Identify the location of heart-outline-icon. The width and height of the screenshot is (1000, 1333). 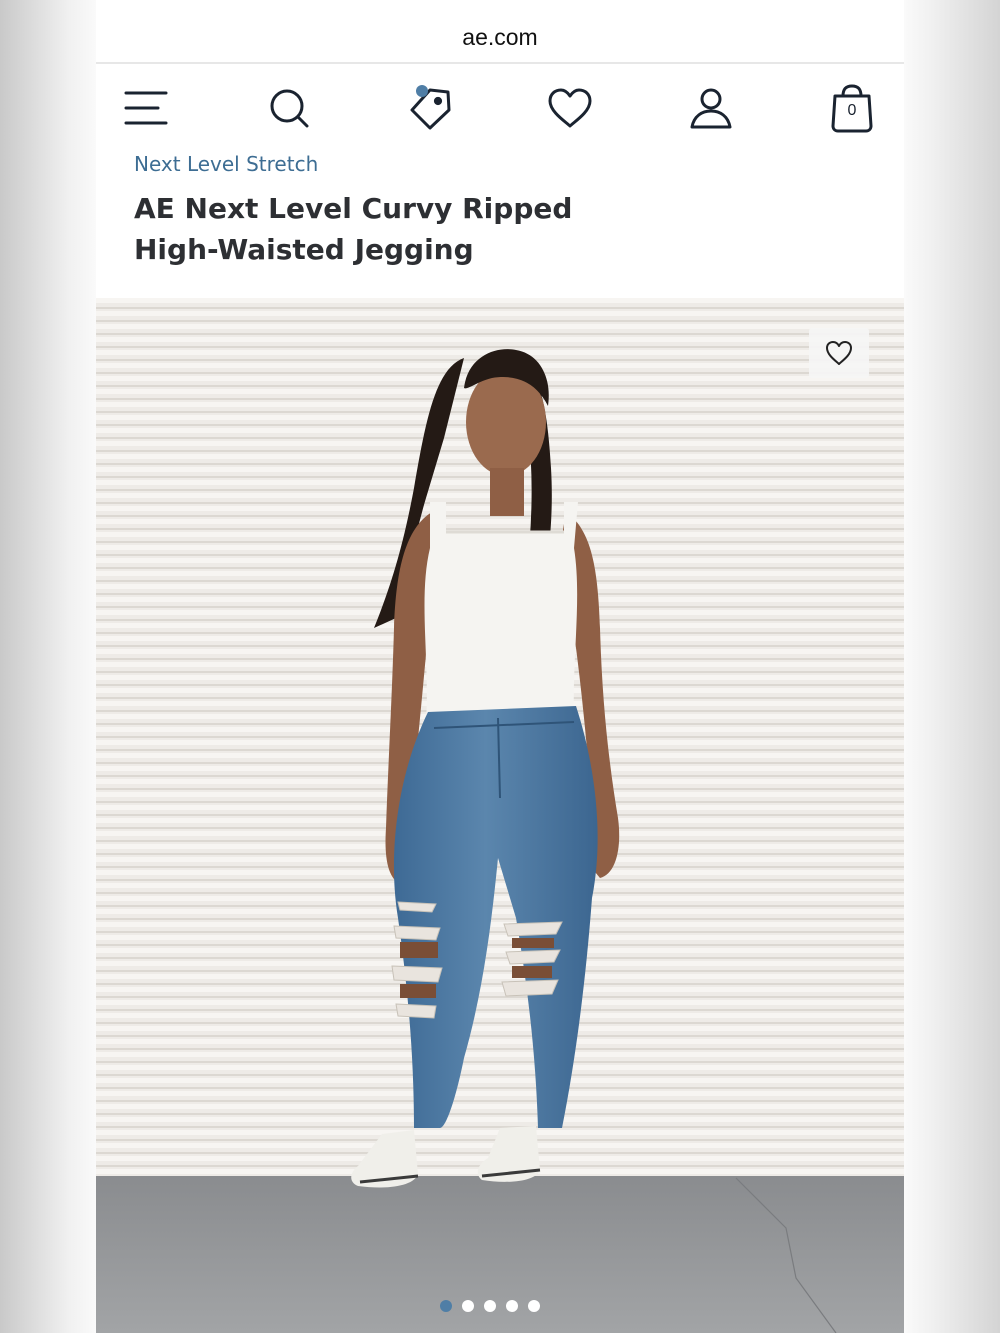
(839, 353).